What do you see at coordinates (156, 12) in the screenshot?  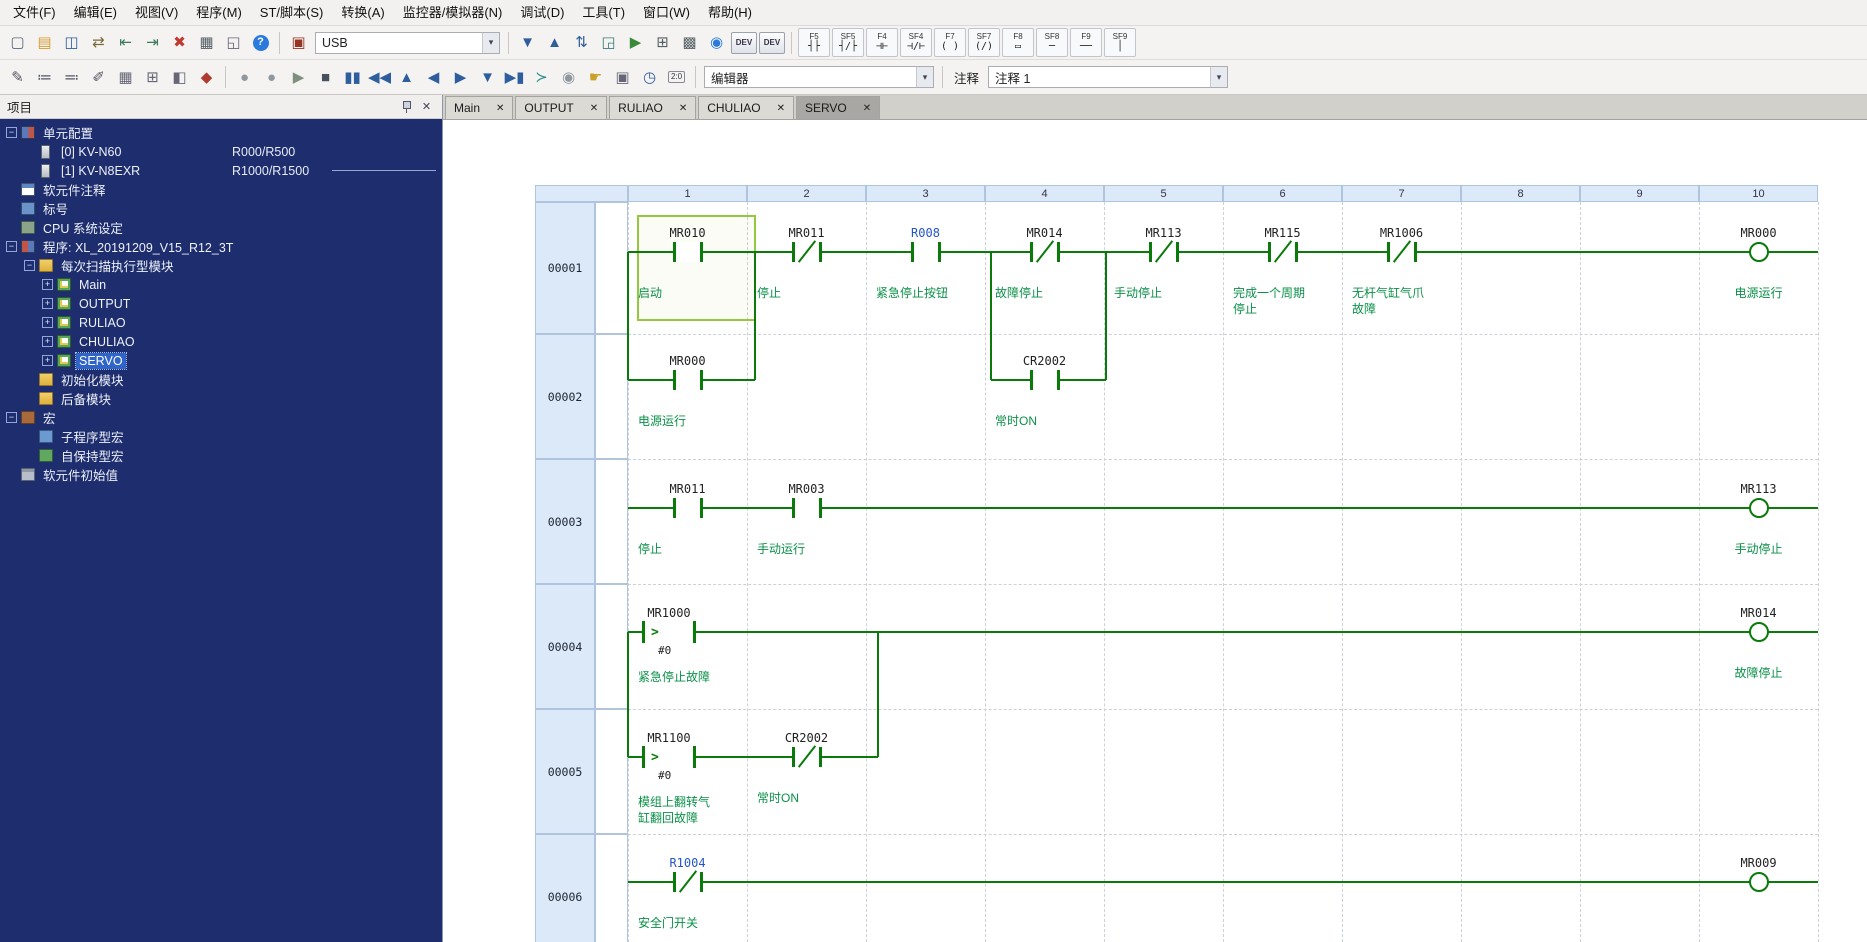 I see `menu-item-2: 视图(V)` at bounding box center [156, 12].